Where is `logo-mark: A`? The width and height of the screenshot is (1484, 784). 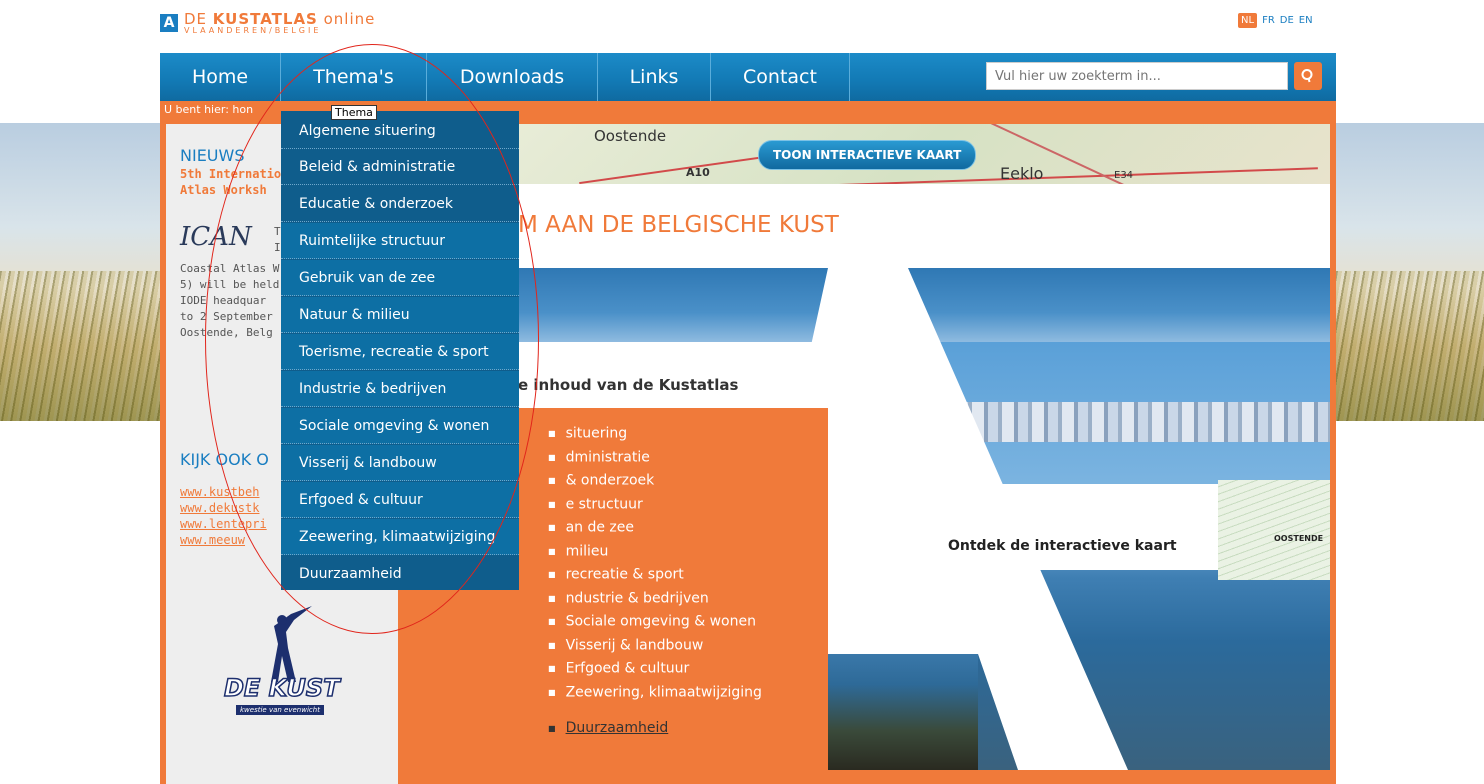 logo-mark: A is located at coordinates (169, 23).